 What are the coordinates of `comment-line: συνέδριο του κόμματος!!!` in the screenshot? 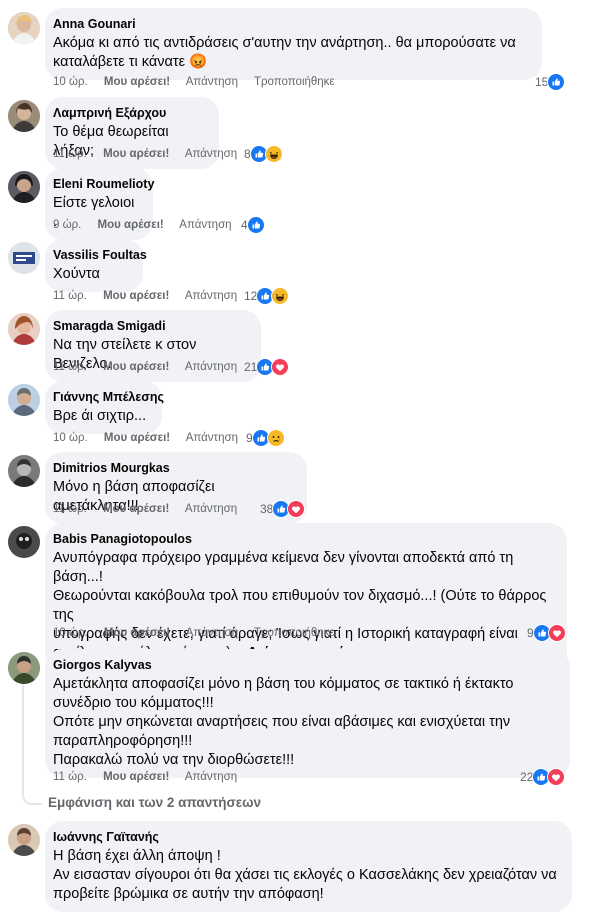 It's located at (133, 703).